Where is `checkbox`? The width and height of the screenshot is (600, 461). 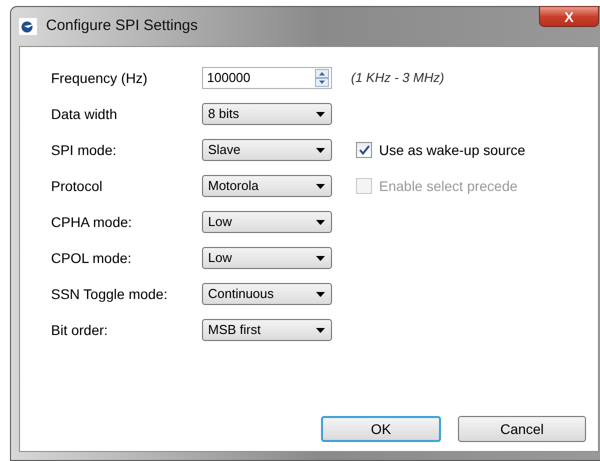 checkbox is located at coordinates (364, 150).